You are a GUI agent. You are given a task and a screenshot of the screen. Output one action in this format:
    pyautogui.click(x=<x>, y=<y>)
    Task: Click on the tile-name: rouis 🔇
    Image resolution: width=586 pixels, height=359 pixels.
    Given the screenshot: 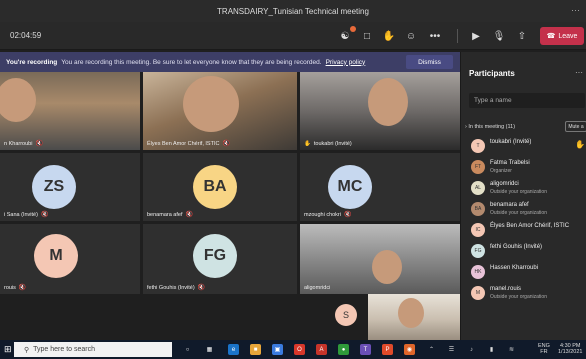 What is the action you would take?
    pyautogui.click(x=15, y=288)
    